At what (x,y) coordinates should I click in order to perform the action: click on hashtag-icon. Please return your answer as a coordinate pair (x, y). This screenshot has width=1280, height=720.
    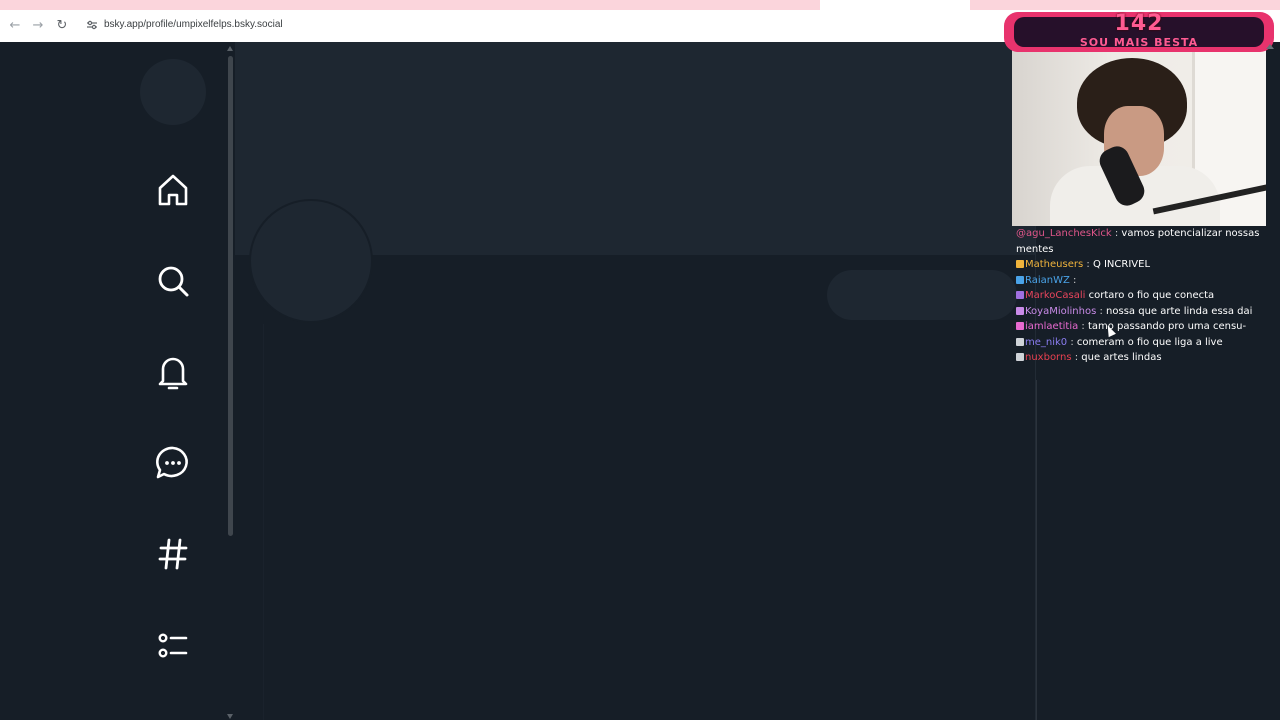
    Looking at the image, I should click on (173, 554).